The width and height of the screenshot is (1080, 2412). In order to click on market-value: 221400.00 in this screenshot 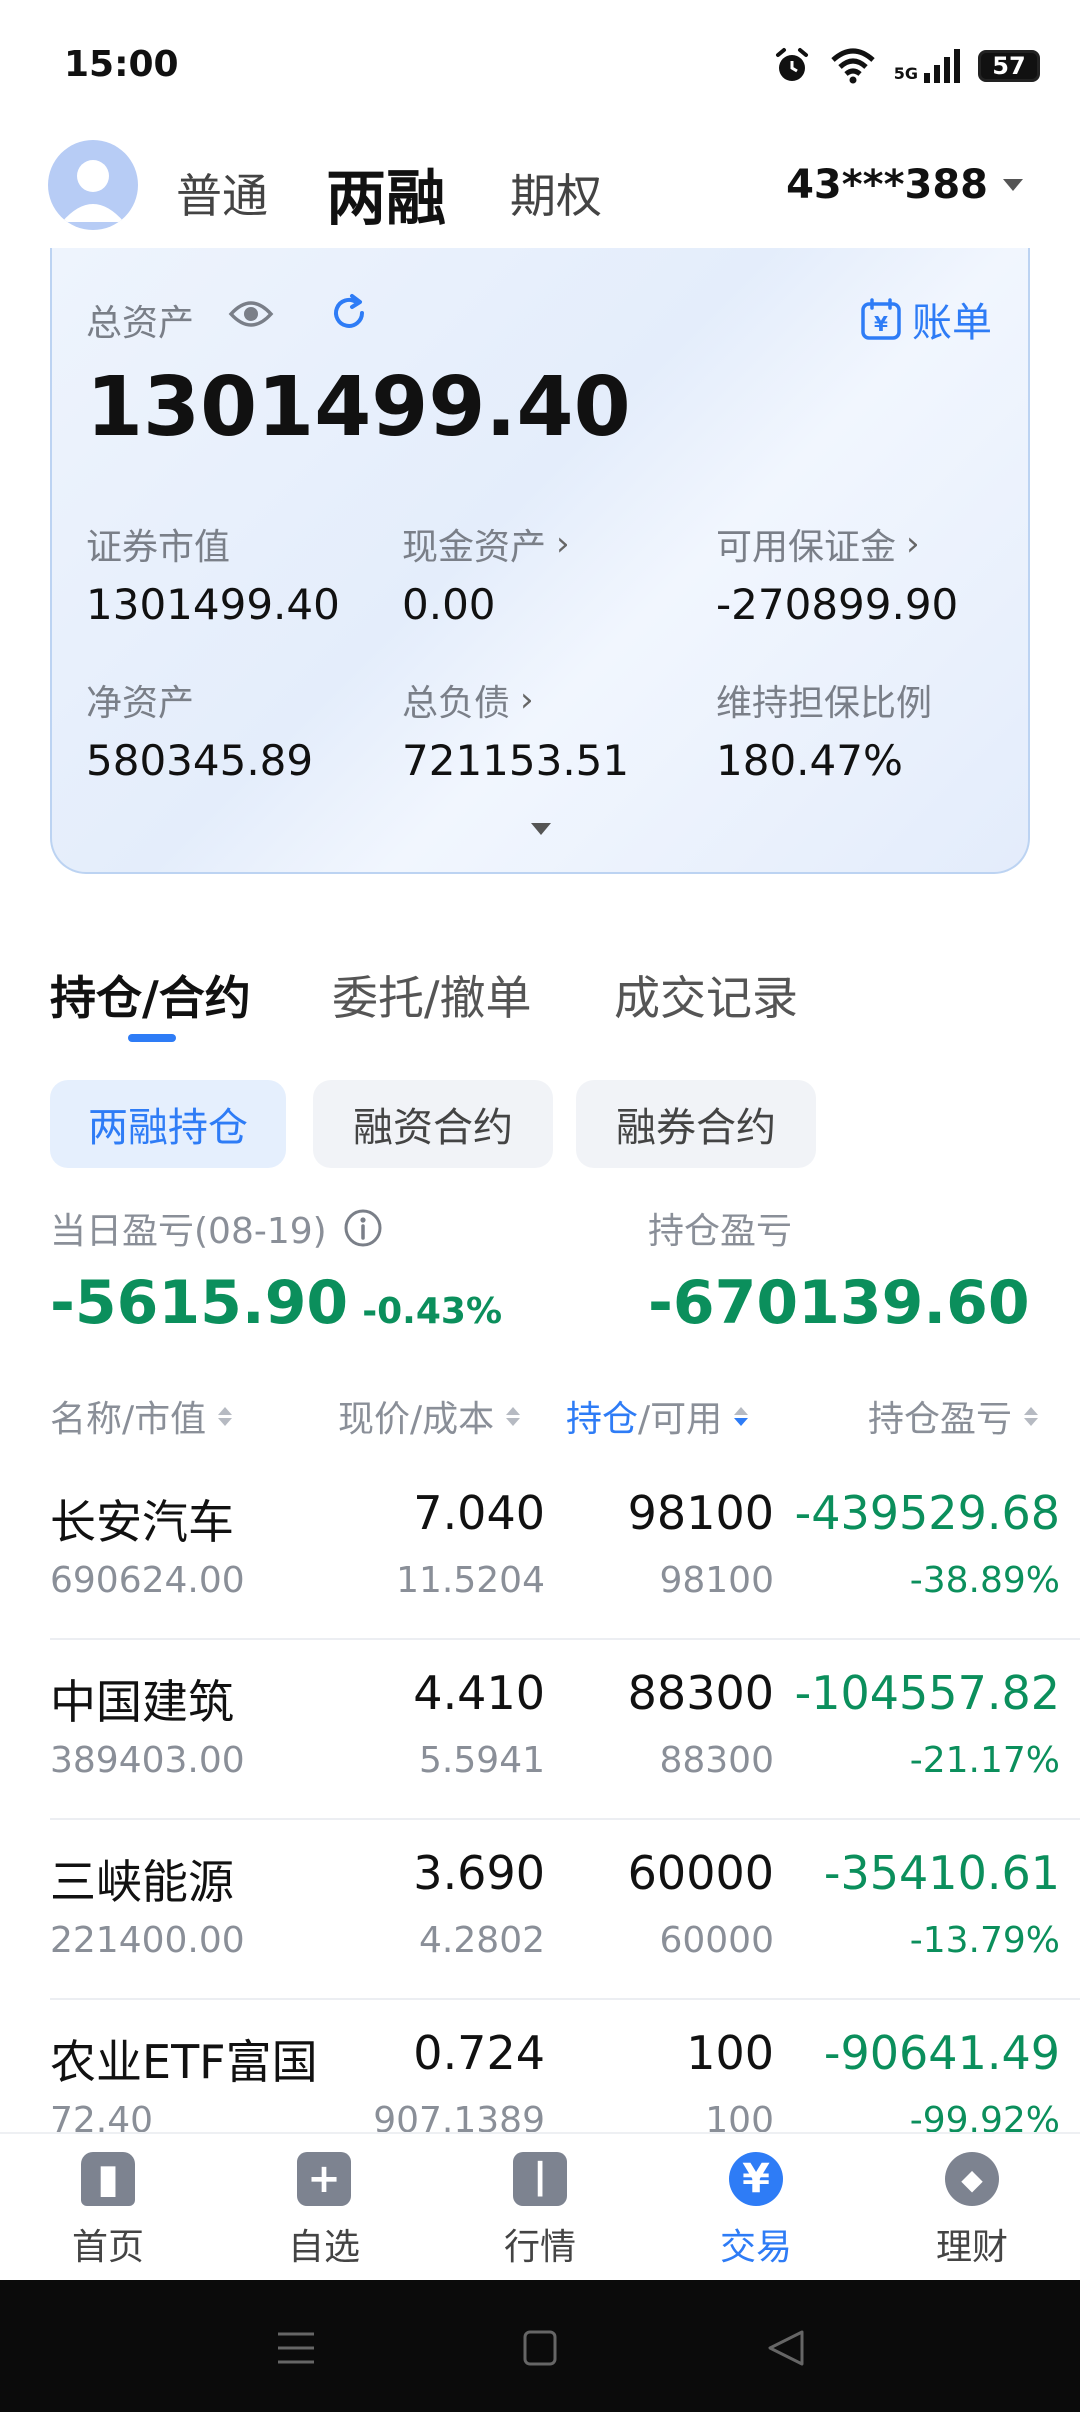, I will do `click(147, 1940)`.